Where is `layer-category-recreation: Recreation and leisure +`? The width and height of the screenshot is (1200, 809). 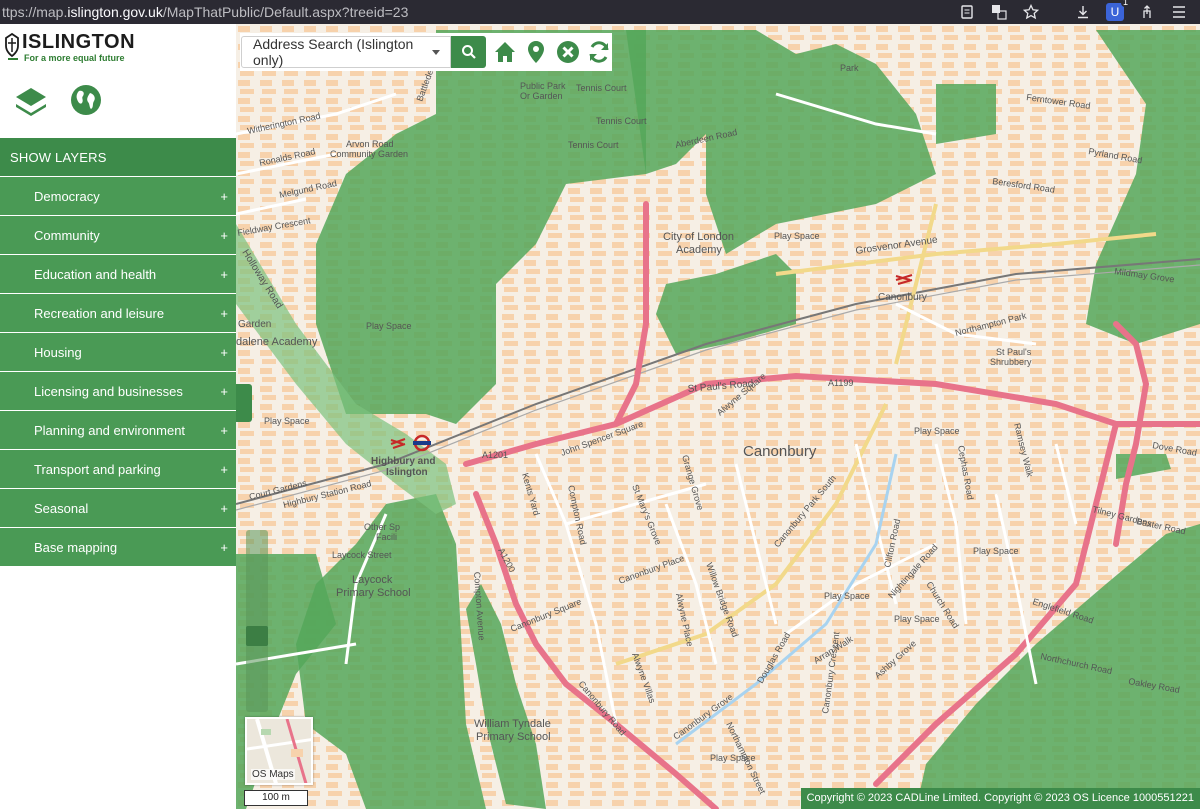
layer-category-recreation: Recreation and leisure + is located at coordinates (118, 313).